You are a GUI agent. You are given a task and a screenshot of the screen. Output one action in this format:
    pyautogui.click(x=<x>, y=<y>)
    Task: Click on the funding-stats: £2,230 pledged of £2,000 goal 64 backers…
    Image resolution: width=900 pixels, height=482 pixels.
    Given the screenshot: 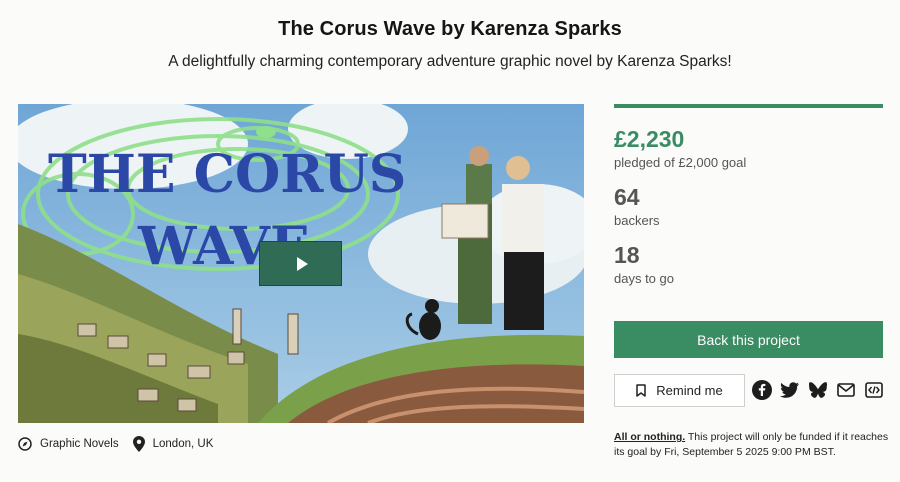 What is the action you would take?
    pyautogui.click(x=748, y=195)
    